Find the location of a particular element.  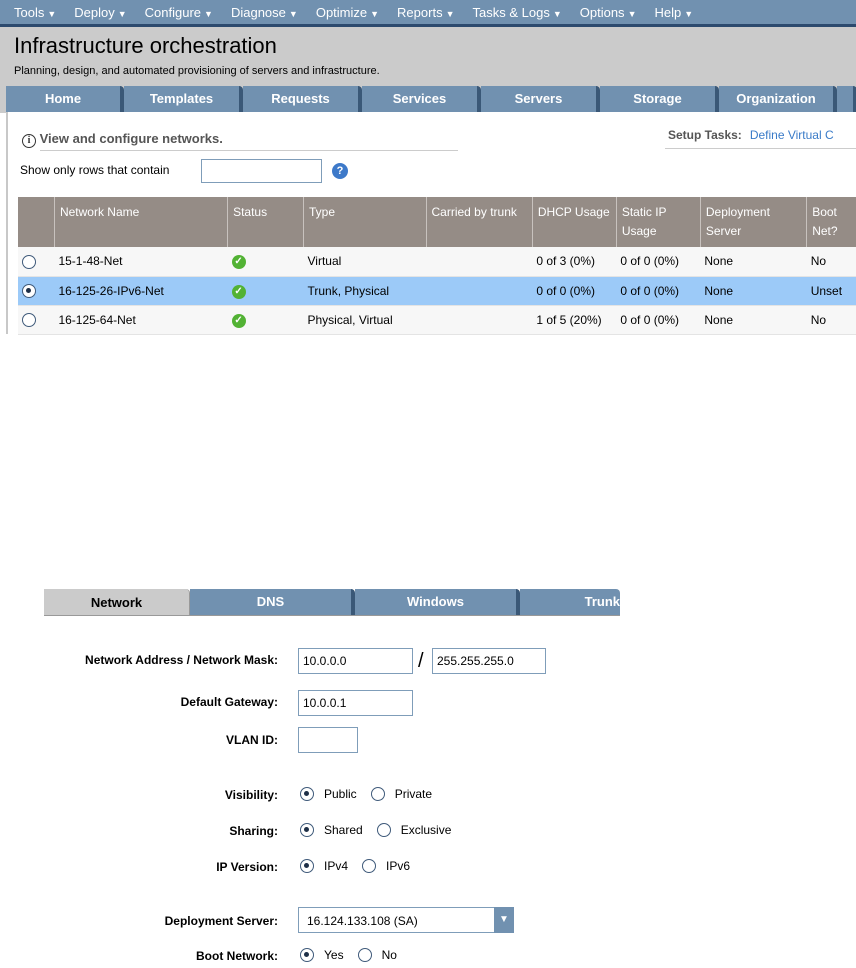

boot-network-label: Boot Network: is located at coordinates (237, 956).